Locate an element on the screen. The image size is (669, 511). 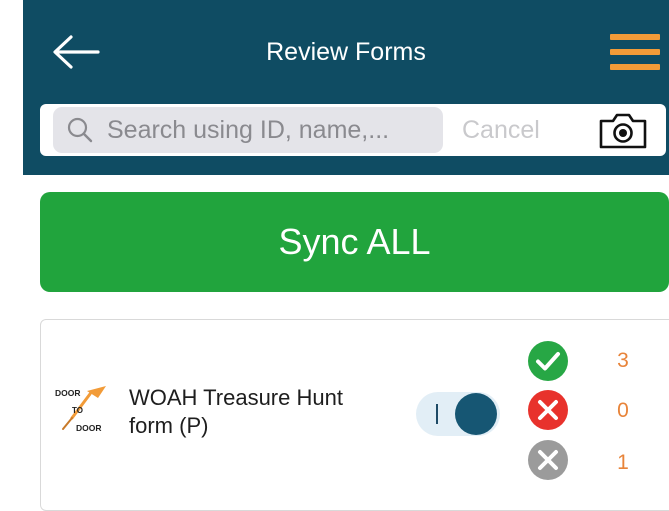
camera-icon is located at coordinates (623, 131).